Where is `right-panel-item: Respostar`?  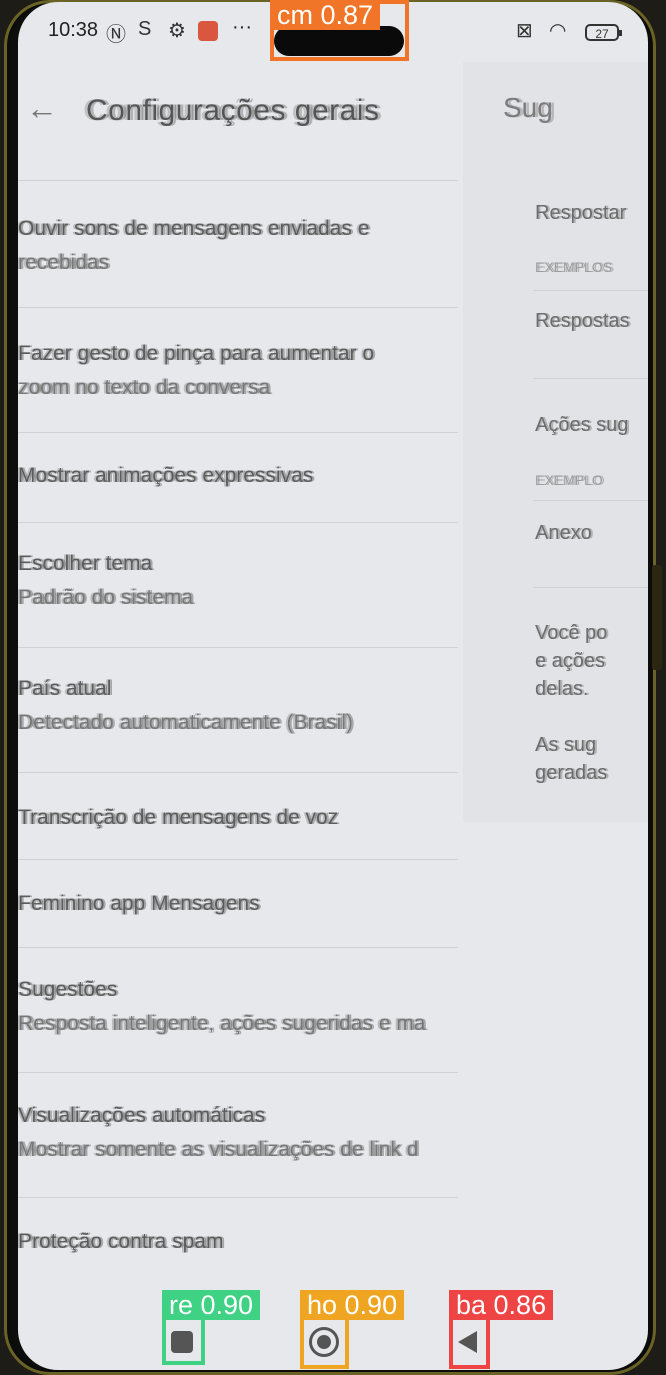 right-panel-item: Respostar is located at coordinates (581, 213).